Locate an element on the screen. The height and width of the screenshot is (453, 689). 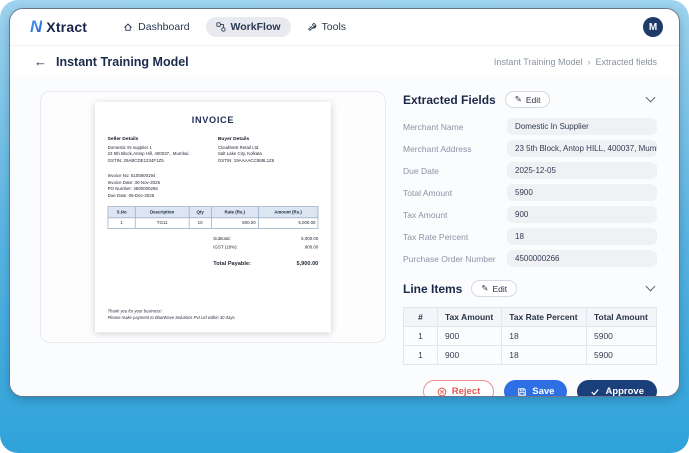
extracted-fields-title: Extracted Fields is located at coordinates (449, 99).